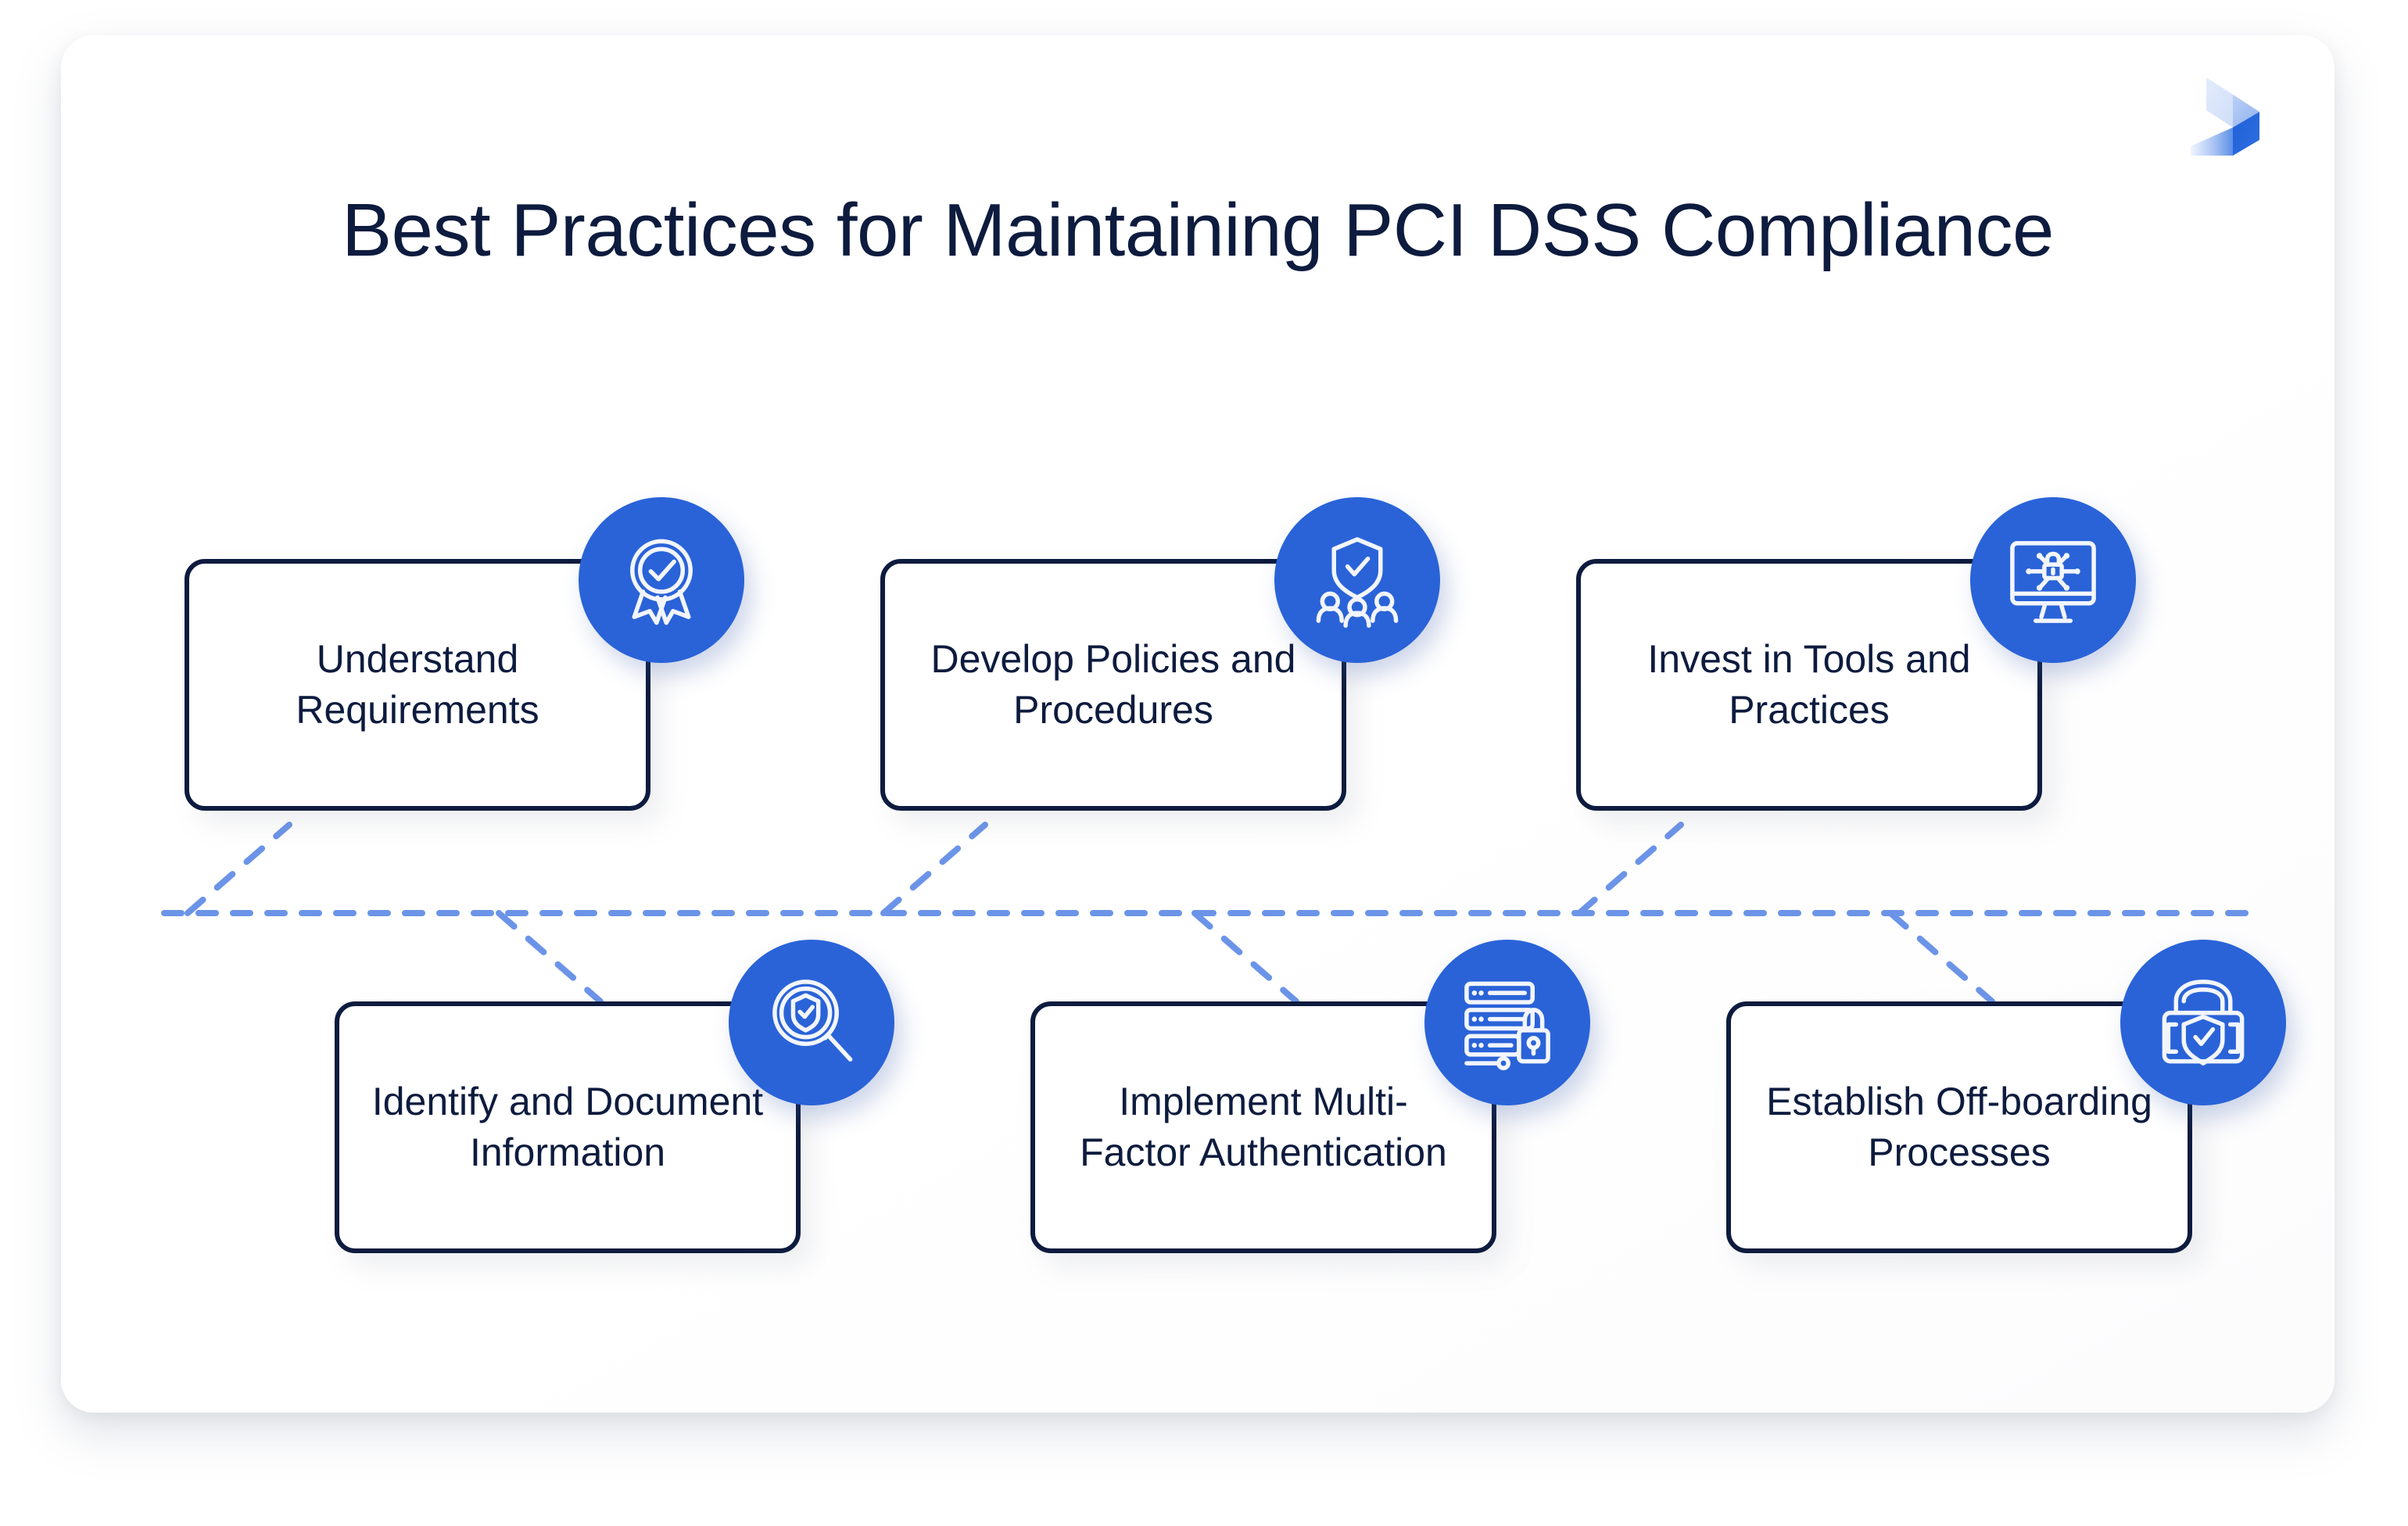 Image resolution: width=2408 pixels, height=1526 pixels. What do you see at coordinates (1959, 1127) in the screenshot?
I see `card-label: Establish Off-boarding Processes` at bounding box center [1959, 1127].